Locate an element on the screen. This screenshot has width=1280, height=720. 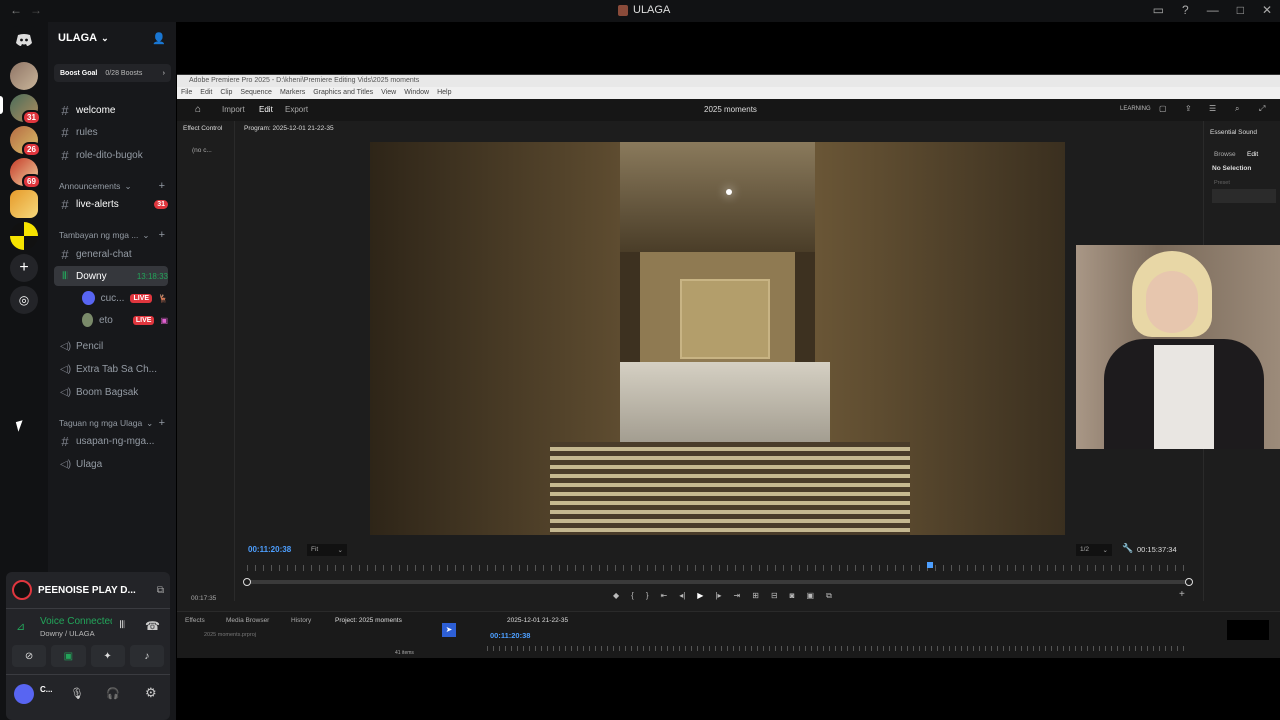
program-timecode: 00:11:20:38 is located at coordinates (269, 549).